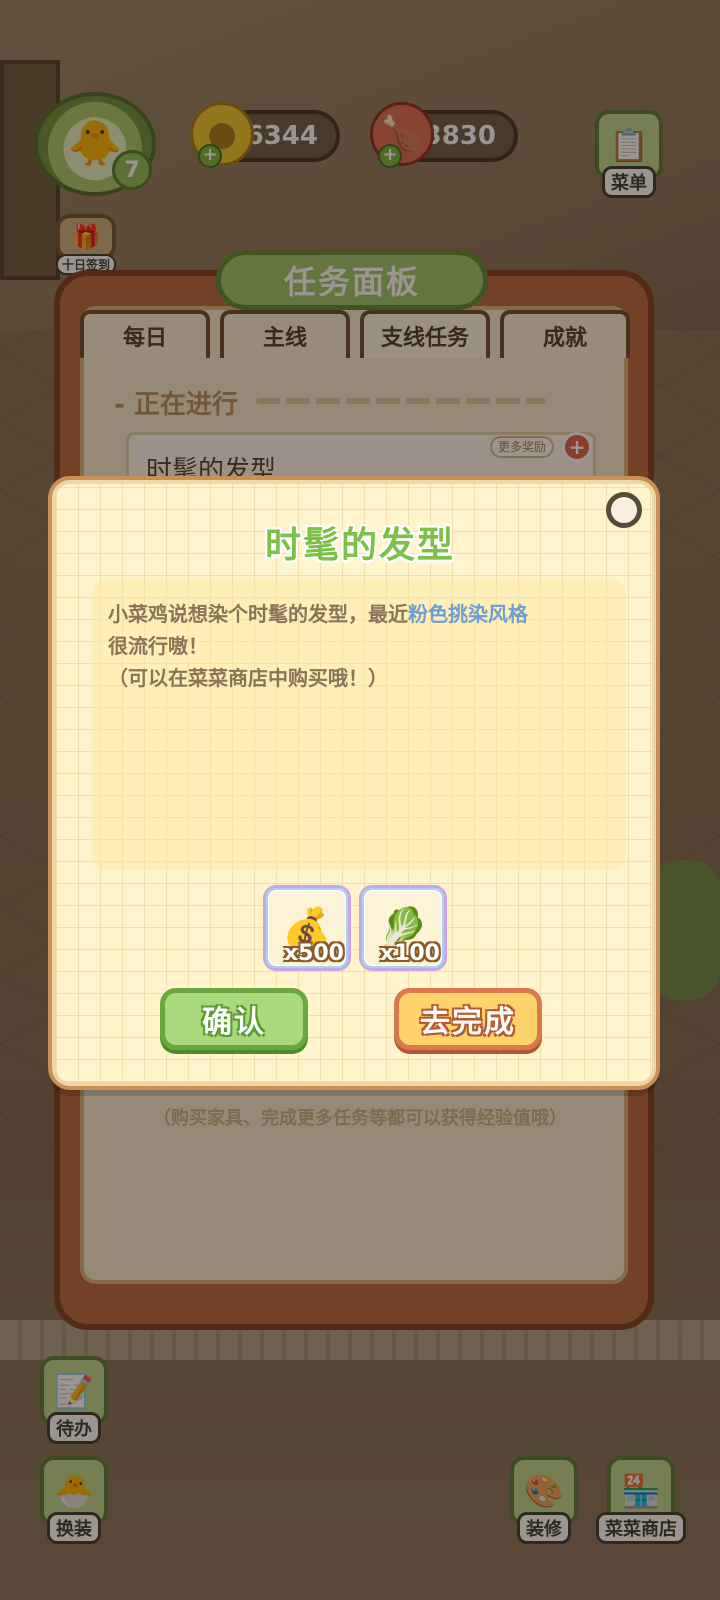 Image resolution: width=720 pixels, height=1600 pixels. I want to click on go-complete-button: 去完成, so click(468, 1019).